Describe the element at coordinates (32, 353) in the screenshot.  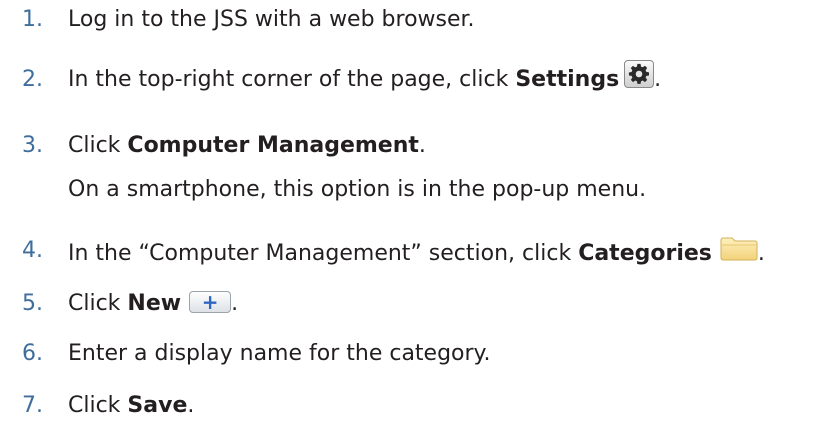
I see `step-number: 6.` at that location.